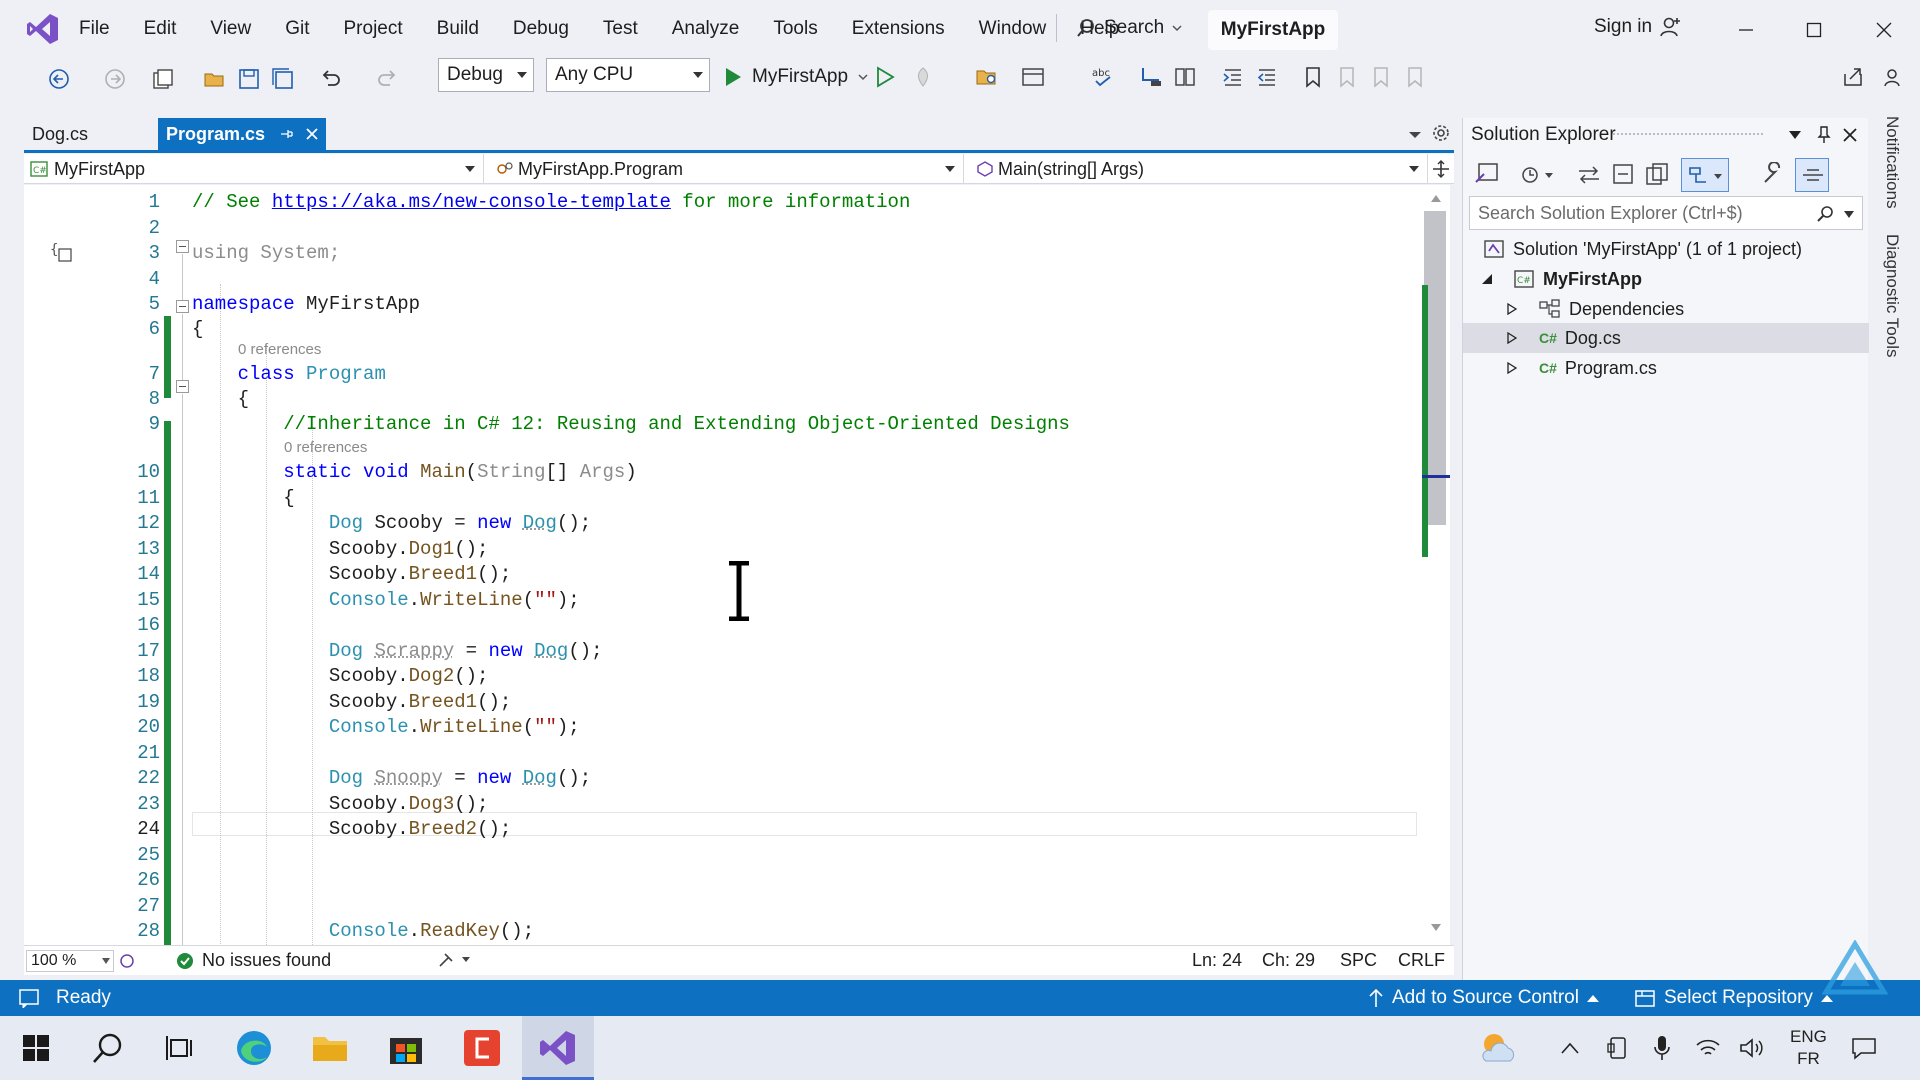  I want to click on bookmark-button, so click(1313, 77).